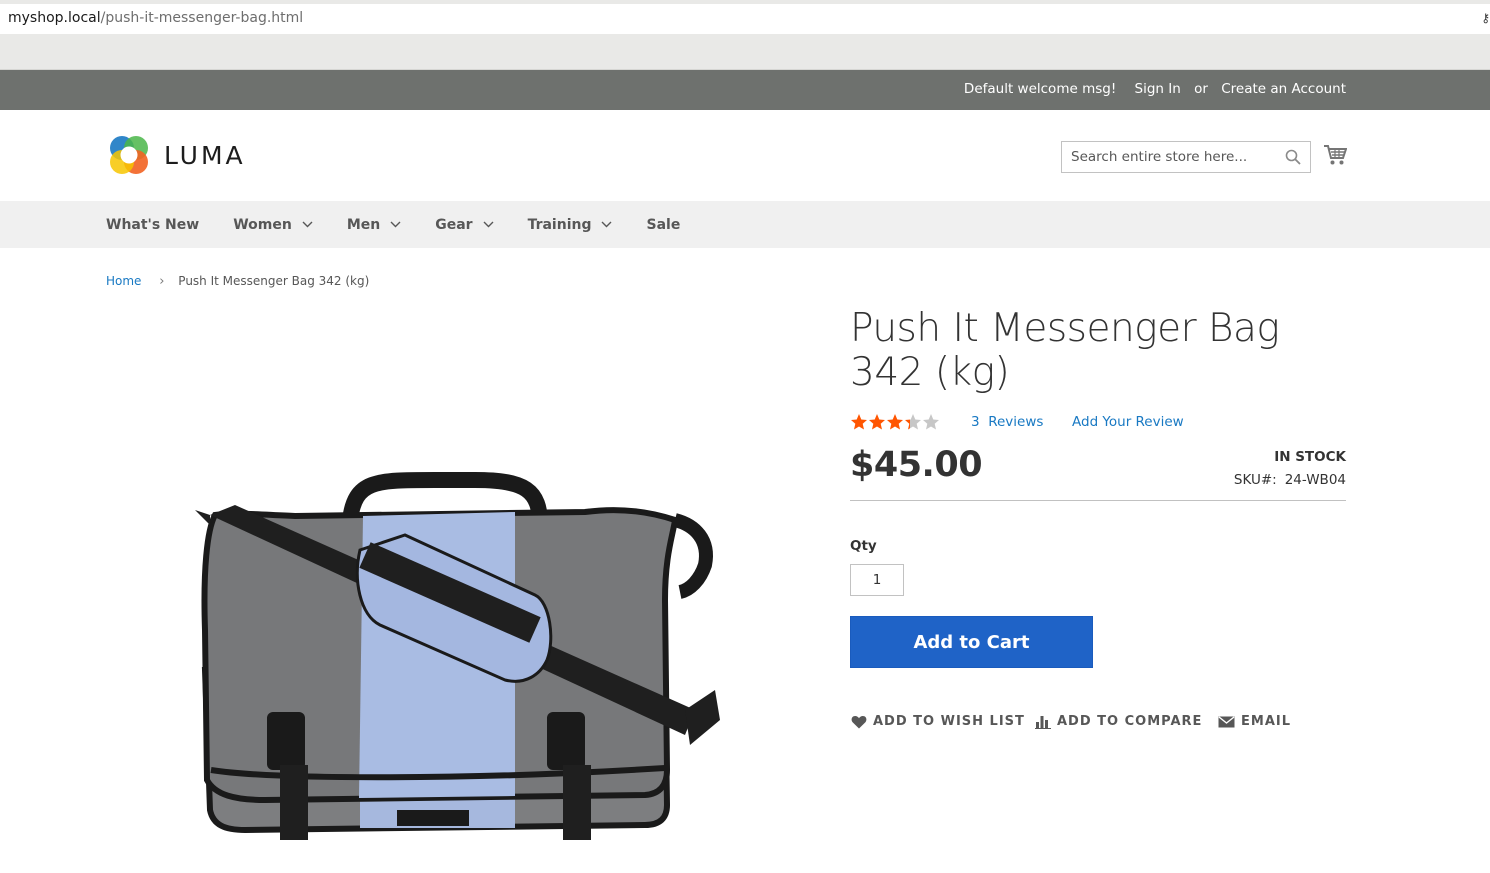 Image resolution: width=1490 pixels, height=873 pixels. What do you see at coordinates (1226, 721) in the screenshot?
I see `envelope-icon` at bounding box center [1226, 721].